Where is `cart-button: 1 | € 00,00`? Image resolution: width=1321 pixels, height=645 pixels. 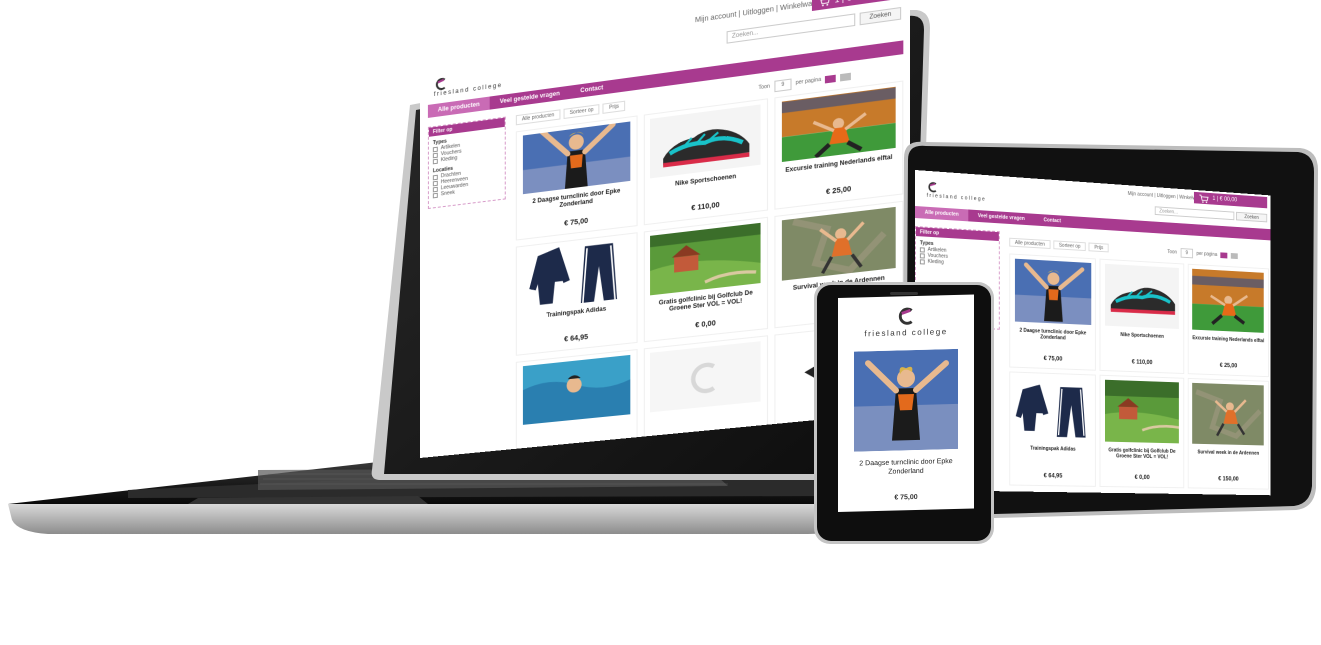 cart-button: 1 | € 00,00 is located at coordinates (1230, 200).